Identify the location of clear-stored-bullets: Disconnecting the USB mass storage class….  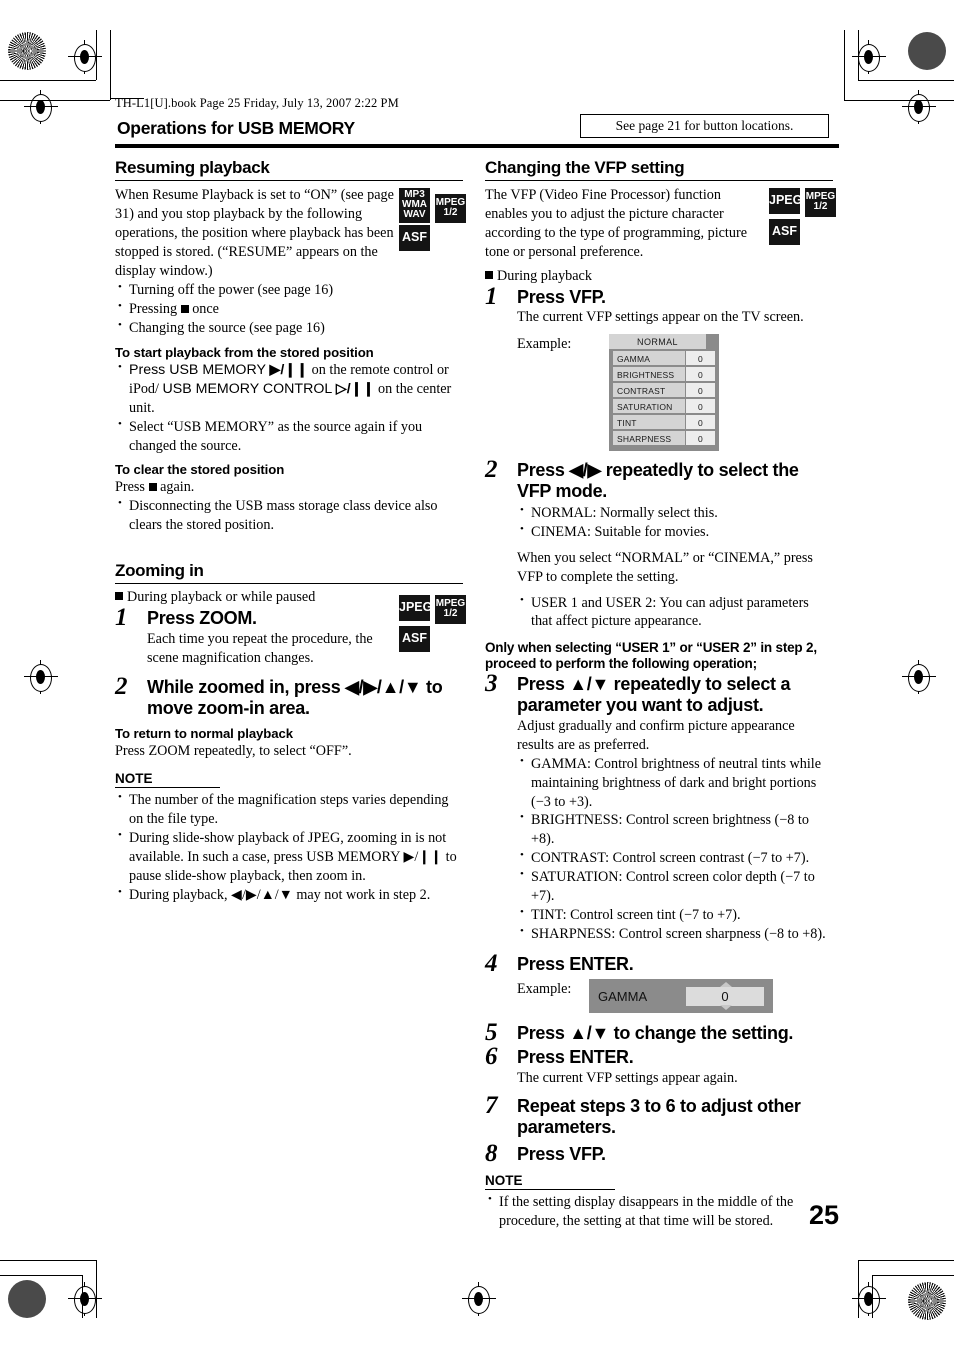
(289, 515).